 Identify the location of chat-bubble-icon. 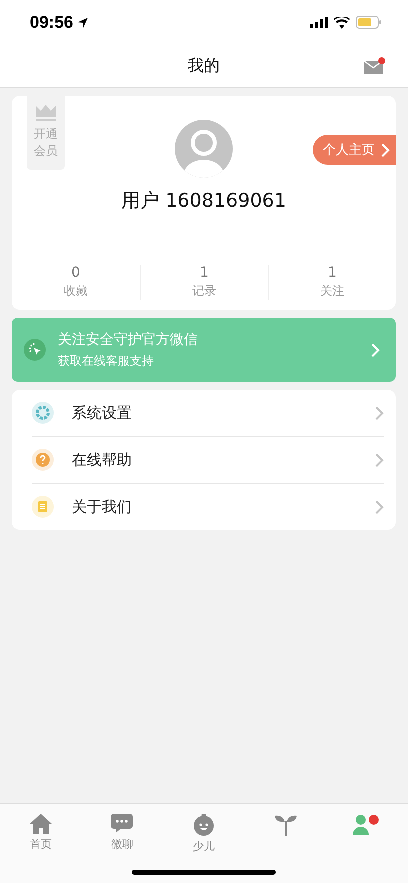
(122, 824).